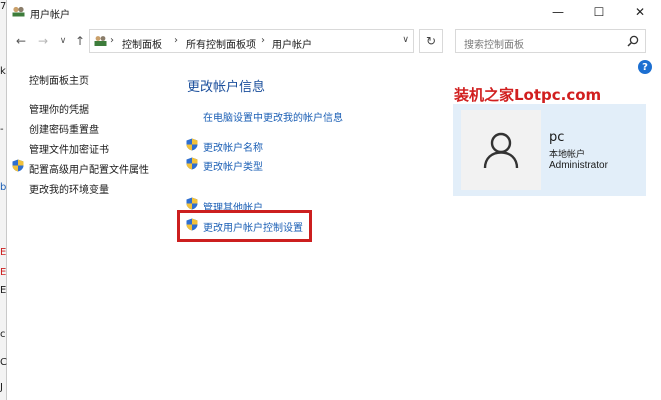 This screenshot has height=400, width=661. Describe the element at coordinates (431, 41) in the screenshot. I see `refresh-icon: ↻` at that location.